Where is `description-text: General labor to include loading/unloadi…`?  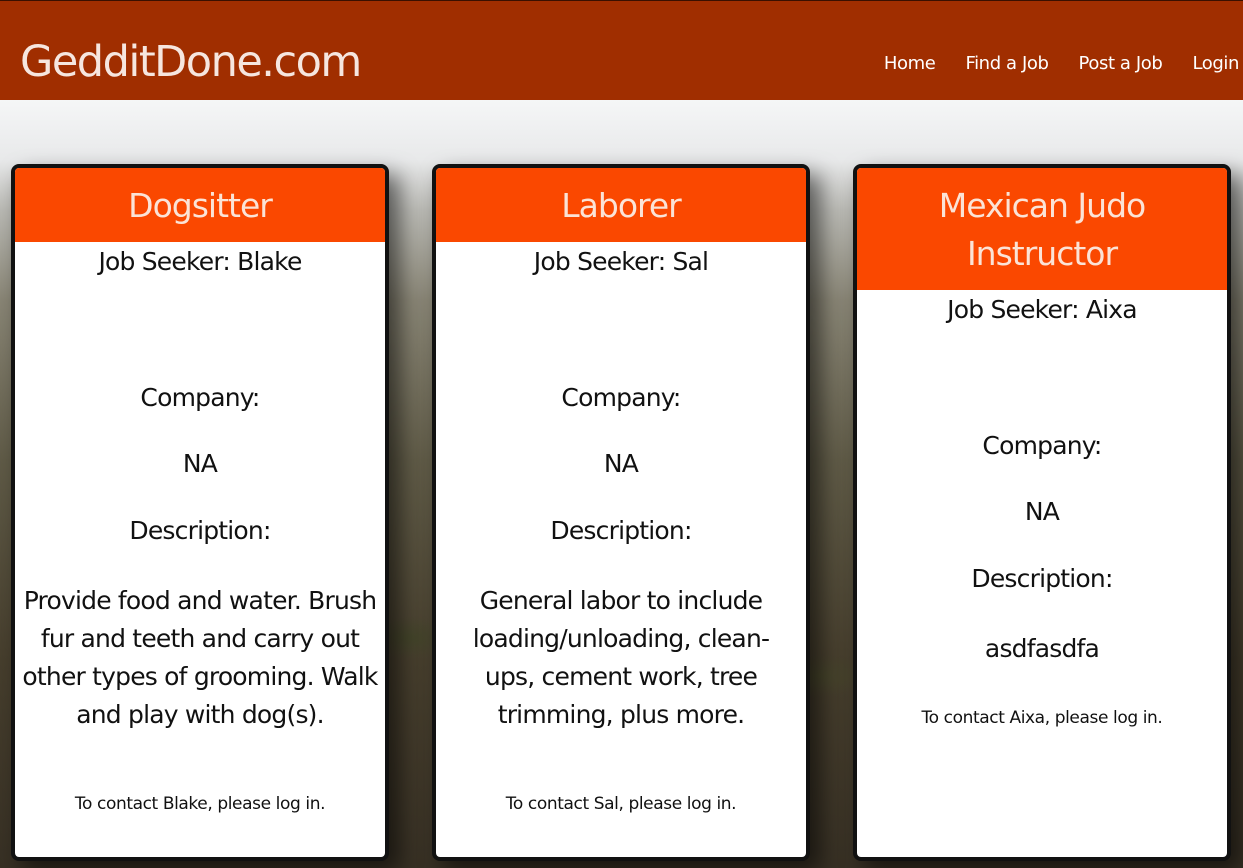 description-text: General labor to include loading/unloadi… is located at coordinates (621, 657).